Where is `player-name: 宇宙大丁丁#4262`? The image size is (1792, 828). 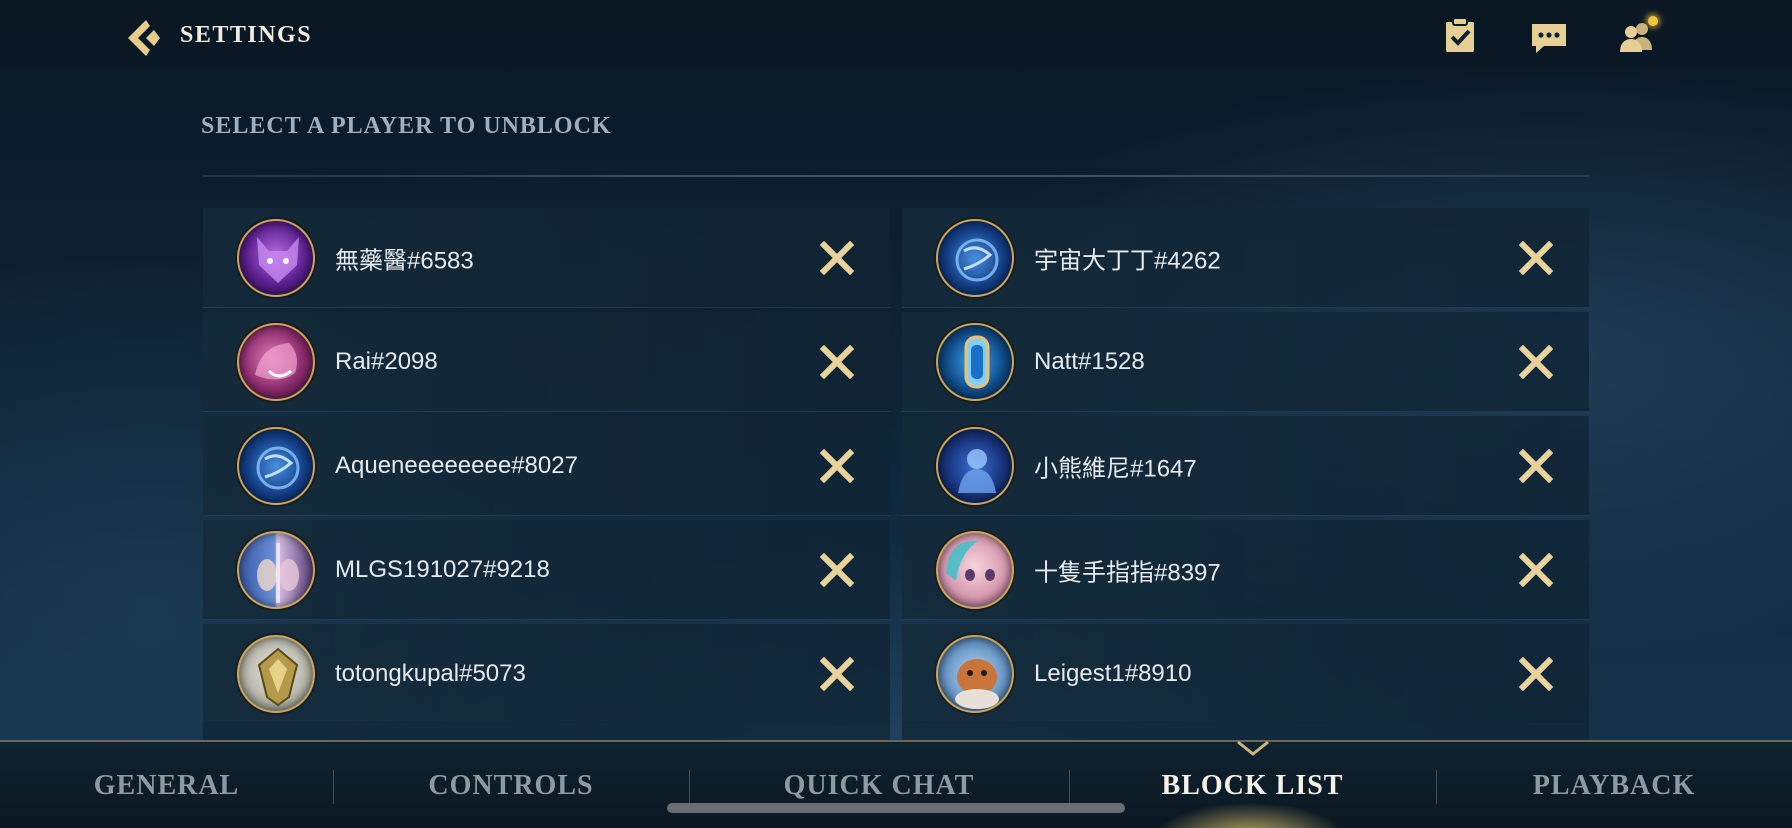 player-name: 宇宙大丁丁#4262 is located at coordinates (1127, 260).